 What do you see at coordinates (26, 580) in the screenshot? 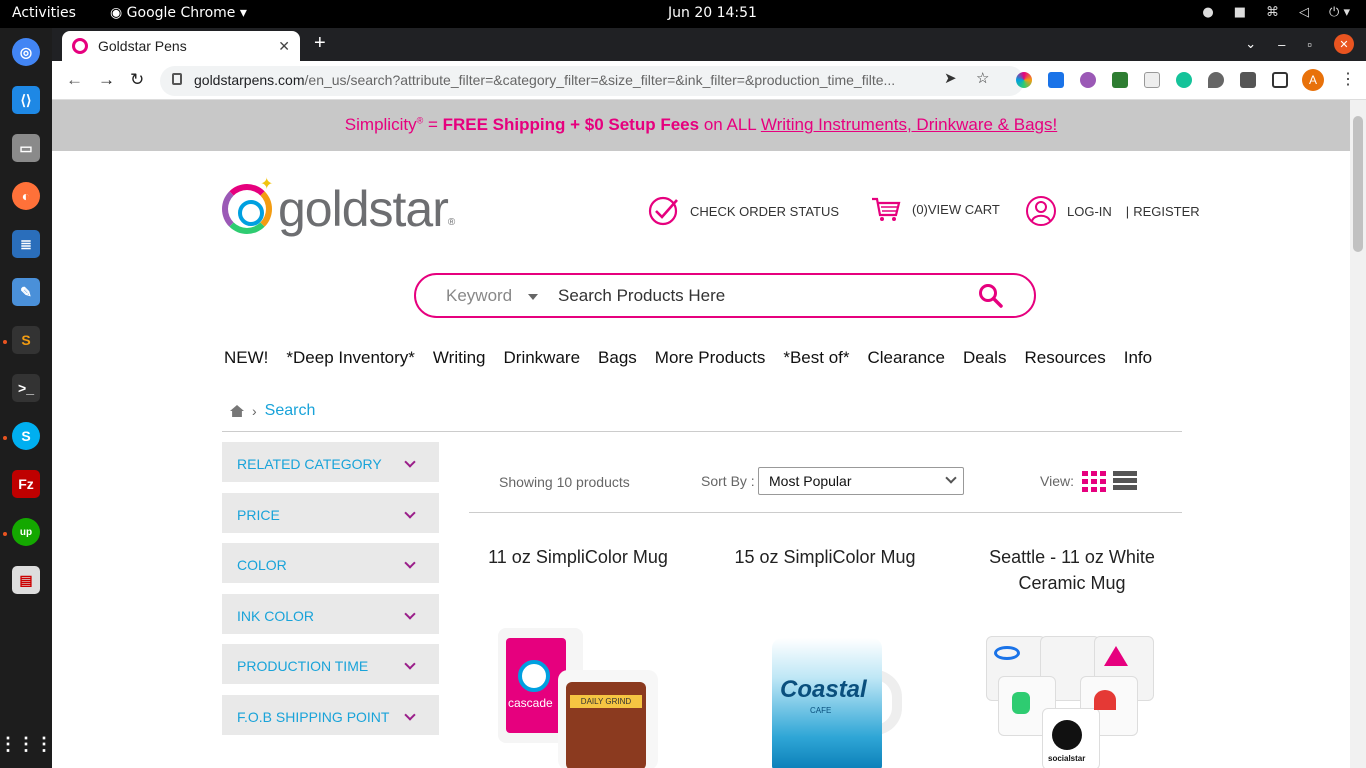
I see `document-viewer-dock-icon: ▤` at bounding box center [26, 580].